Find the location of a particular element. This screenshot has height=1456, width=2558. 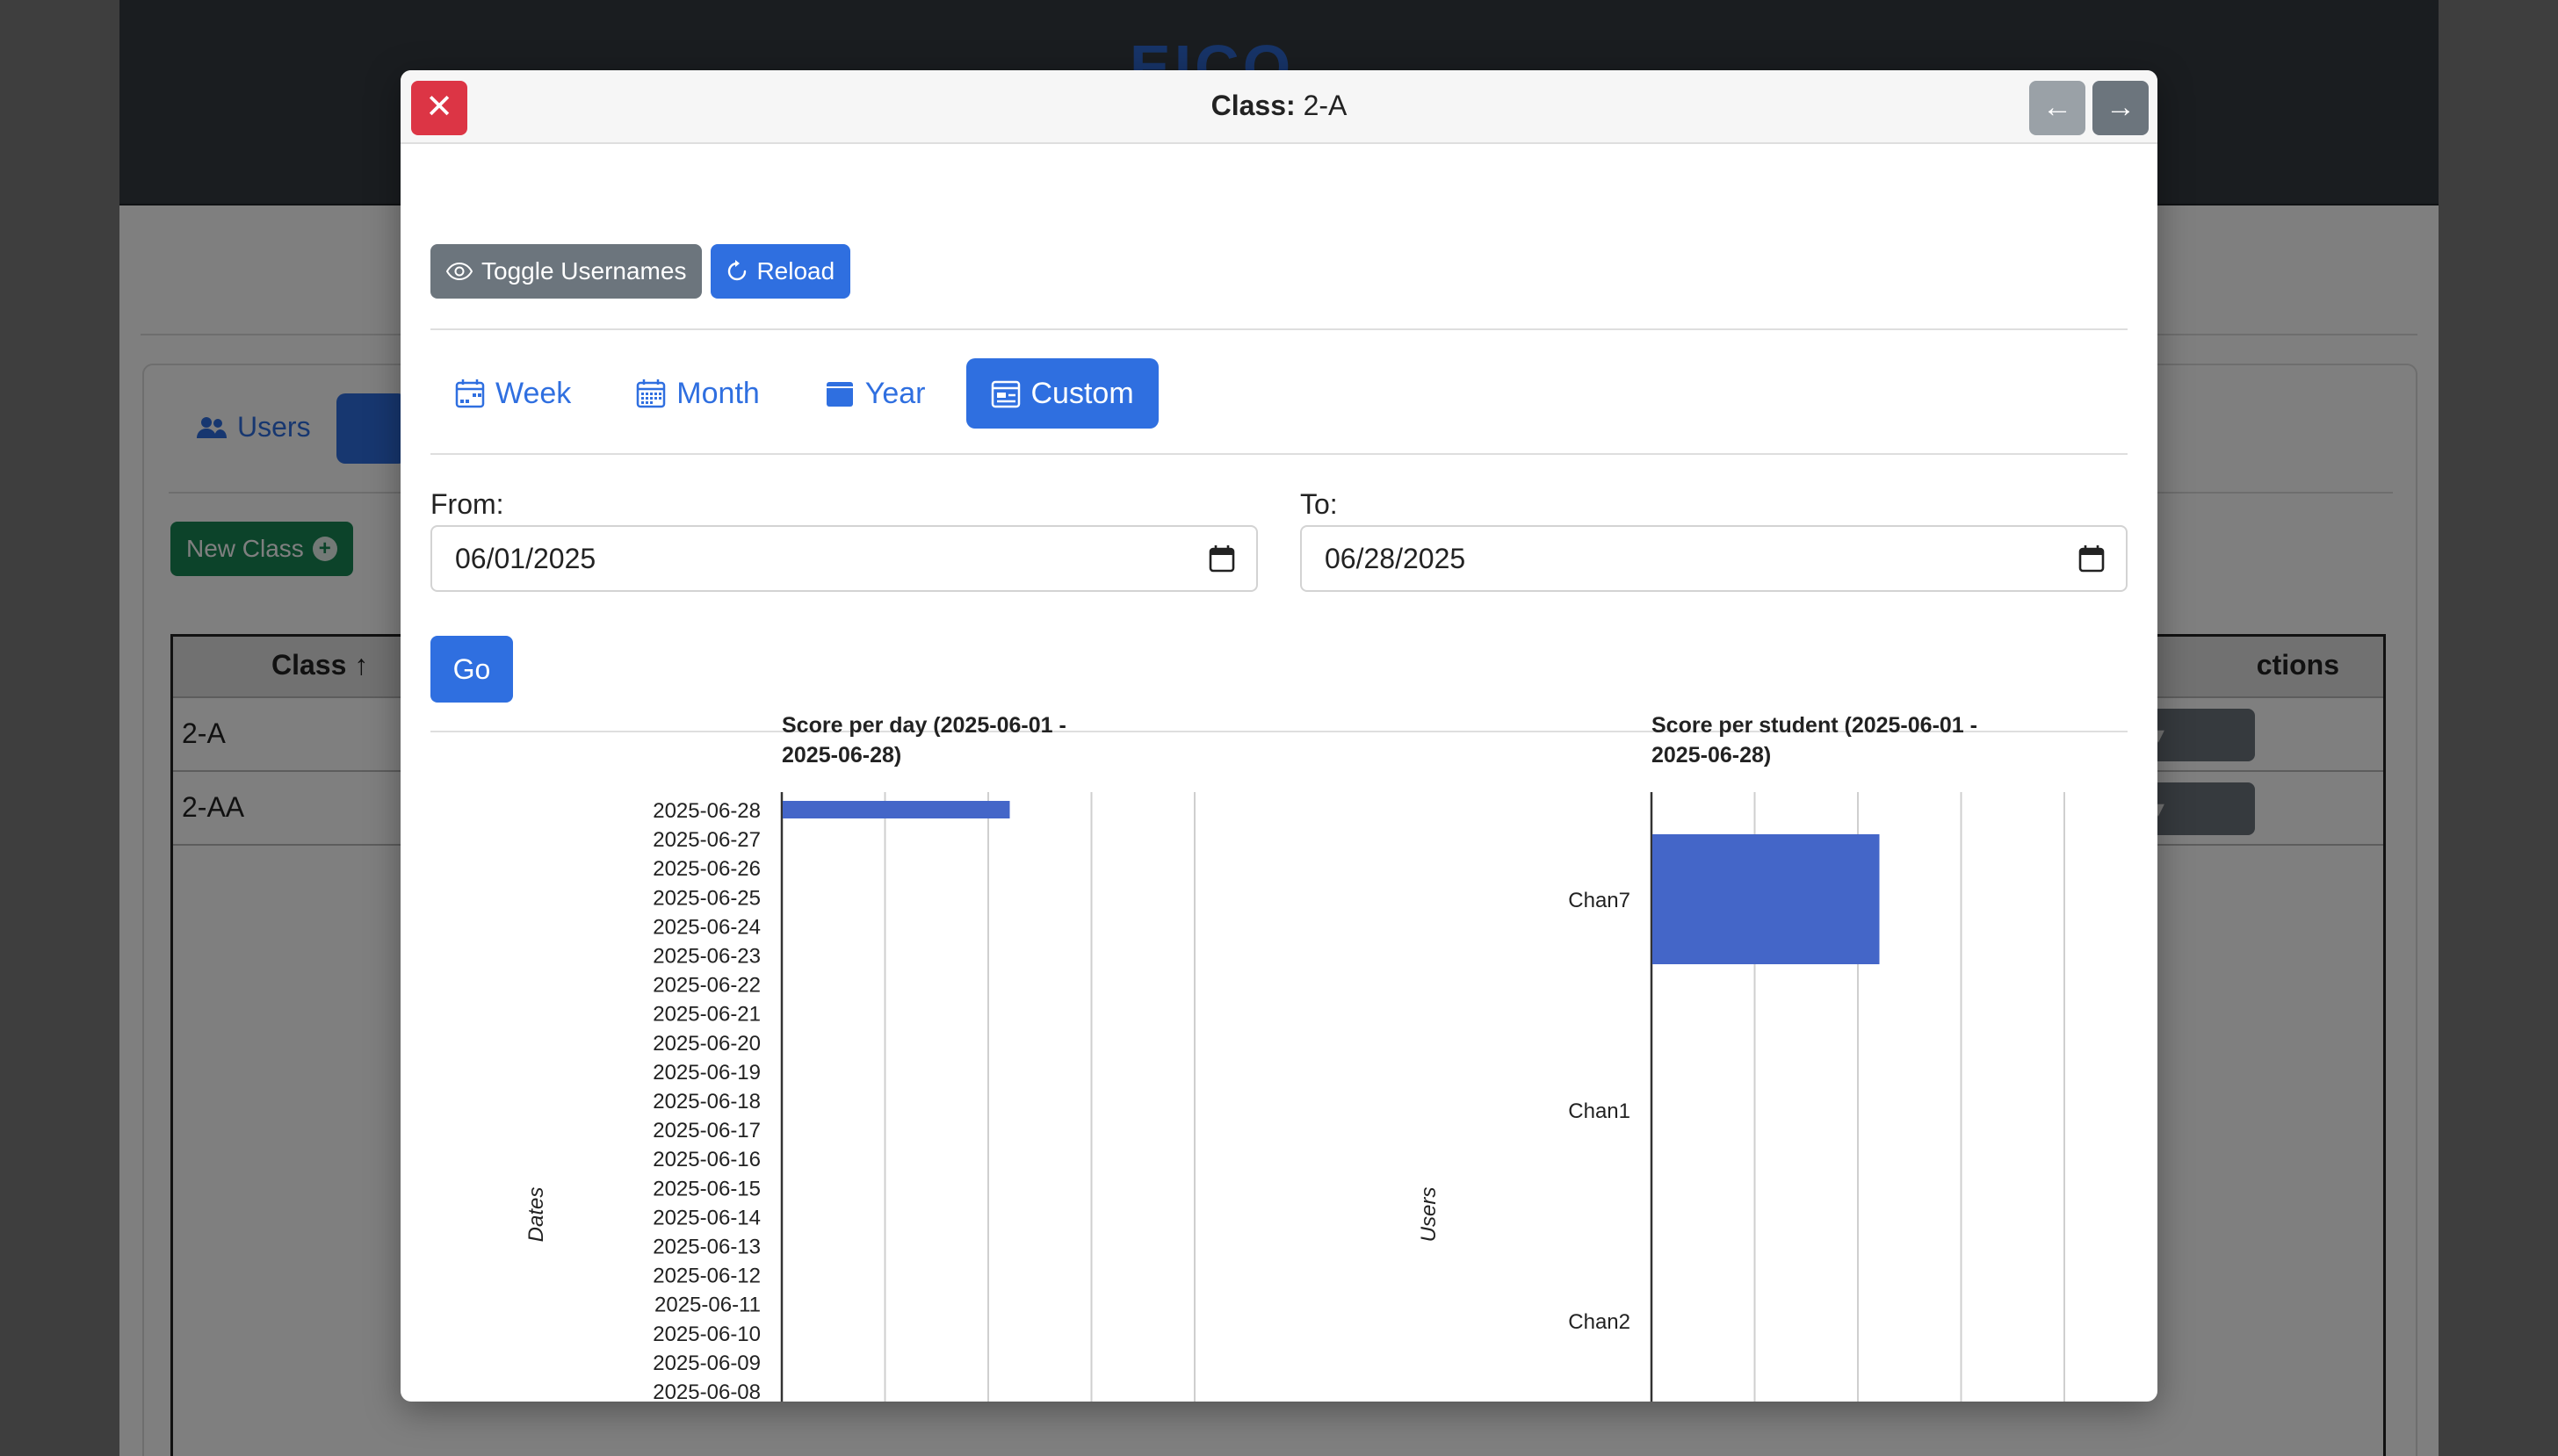

tick-label: 2025-06-09 is located at coordinates (707, 1363).